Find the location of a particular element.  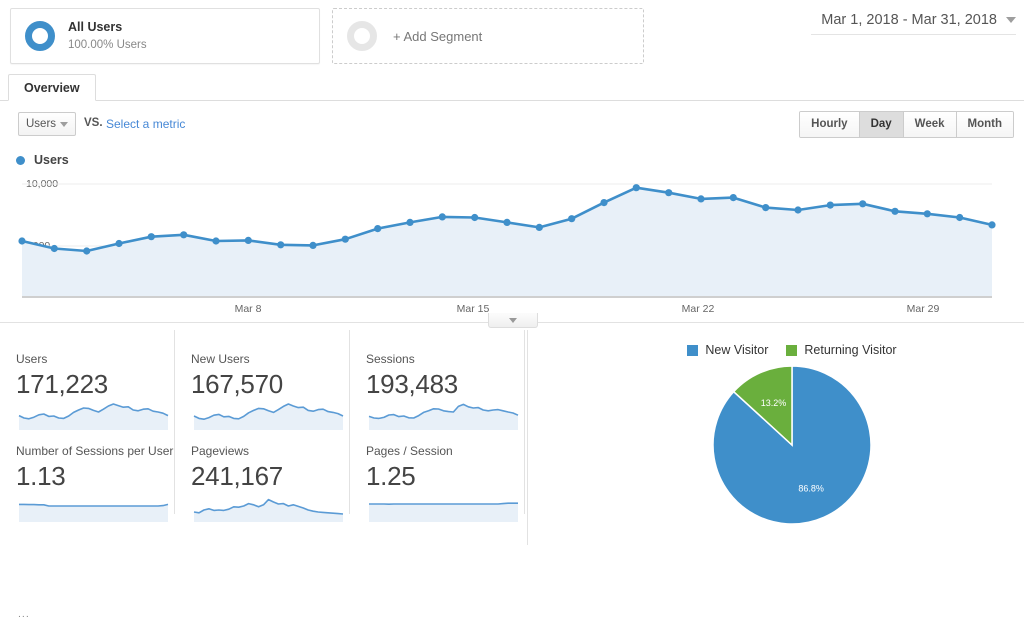

granularity-hourly: Hourly is located at coordinates (830, 124).